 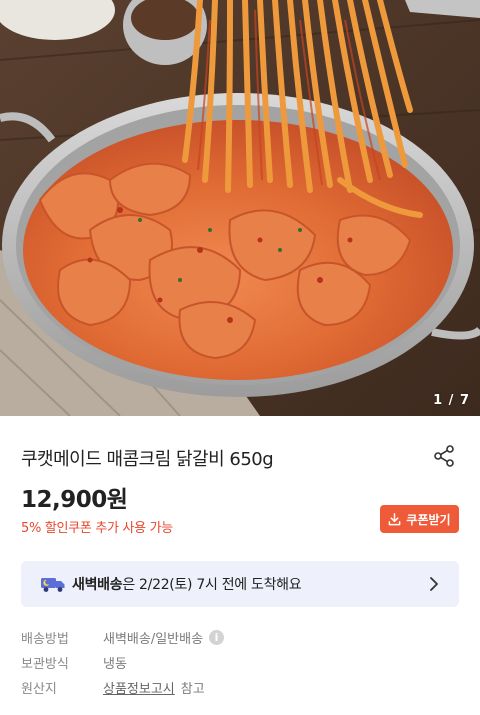 I want to click on detail-row-origin: 원산지 상품정보고시 참고, so click(x=122, y=687).